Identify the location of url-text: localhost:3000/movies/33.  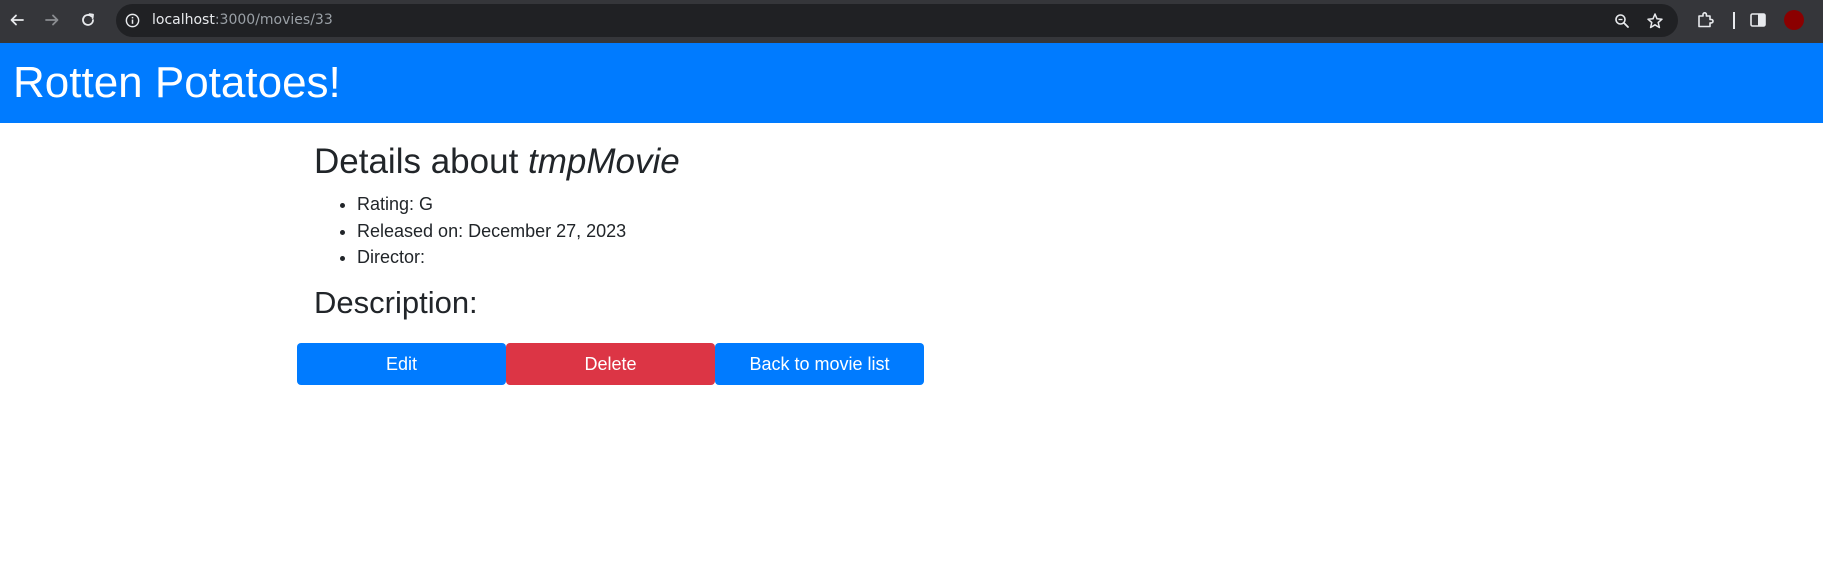
(242, 20).